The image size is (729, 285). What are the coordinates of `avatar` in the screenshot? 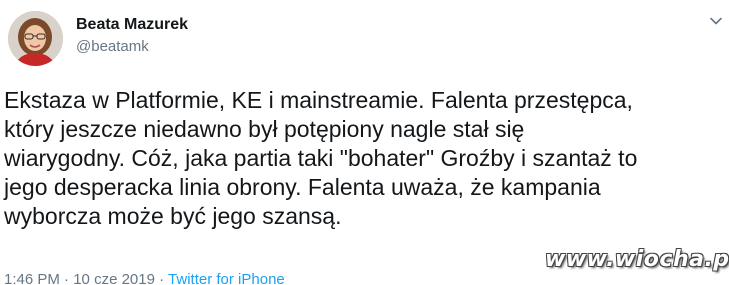 It's located at (35, 38).